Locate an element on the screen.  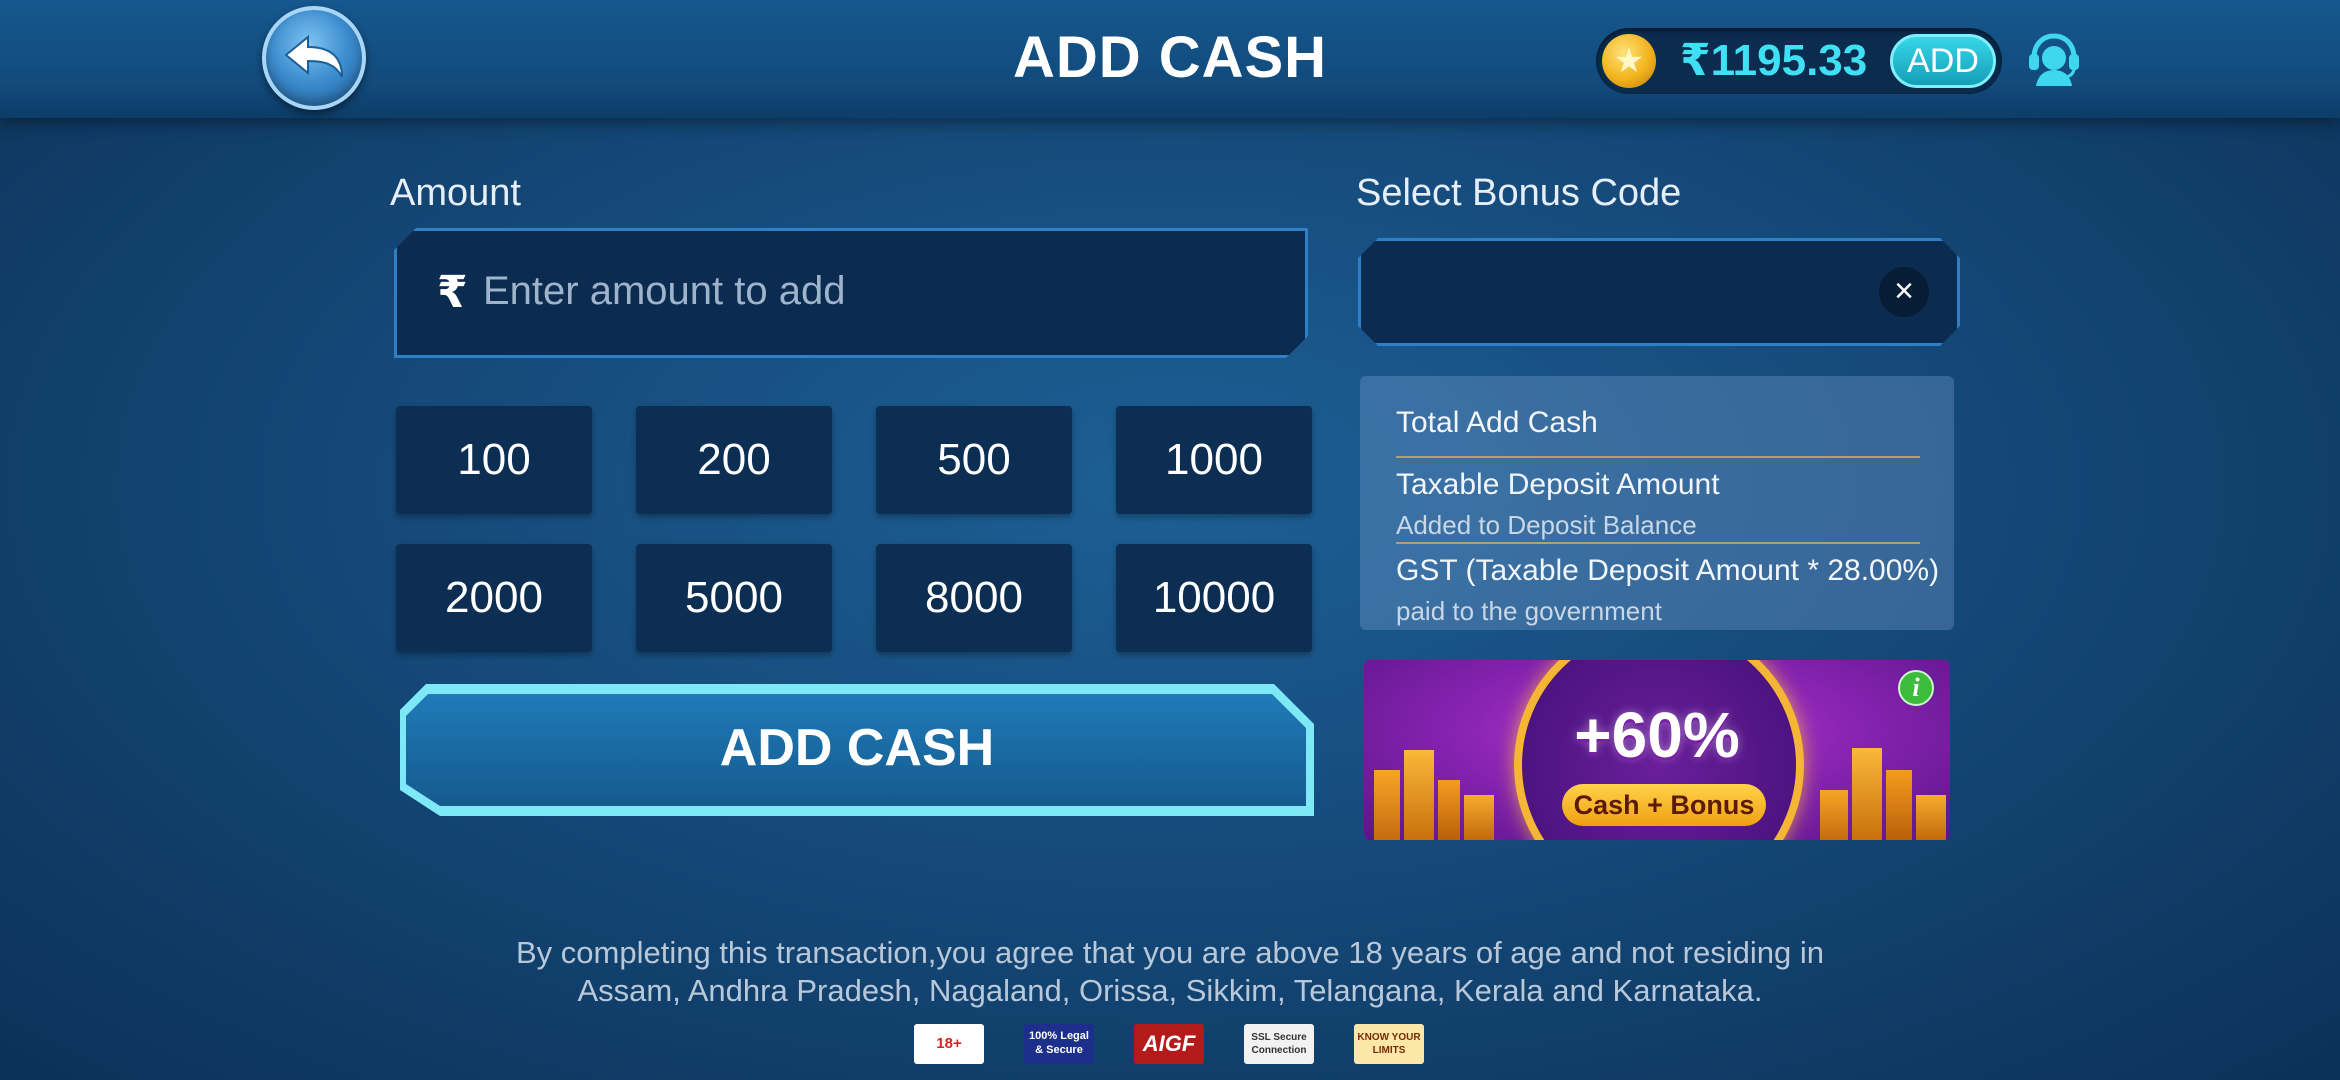
age-18-plus-badge: 18+ is located at coordinates (949, 1044).